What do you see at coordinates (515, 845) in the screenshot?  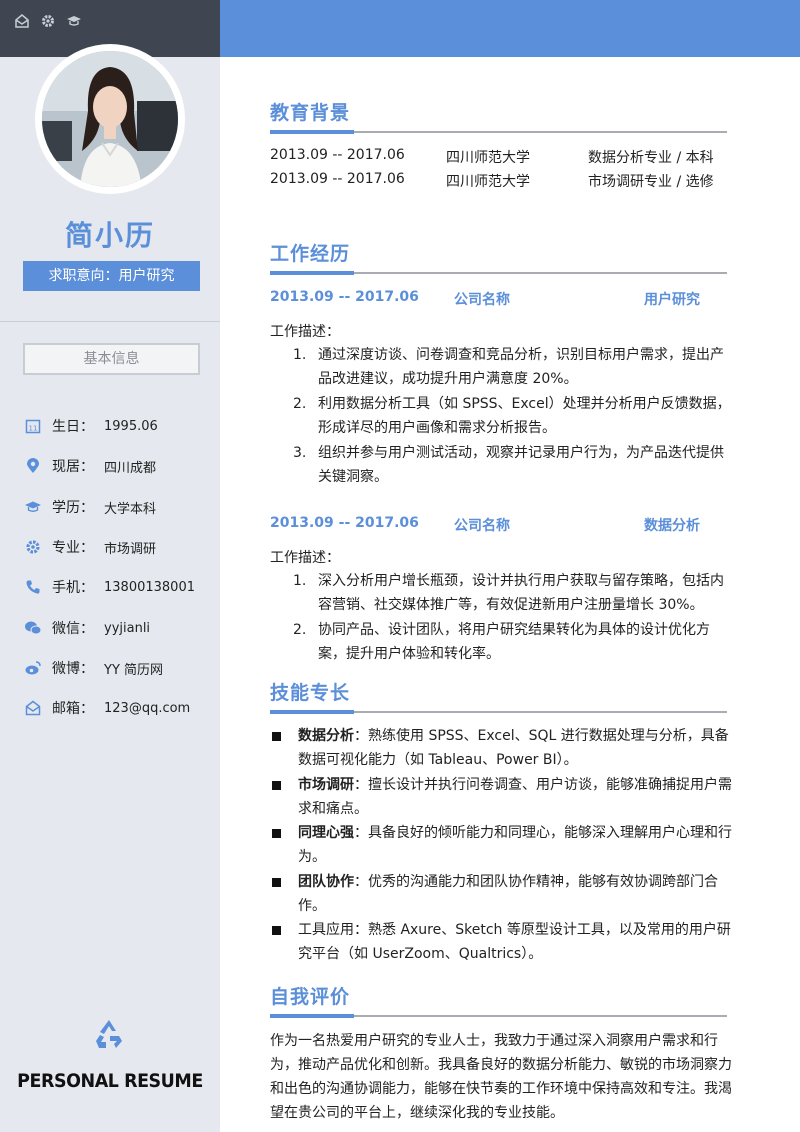 I see `skill-text: ：具备良好的倾听能力和同理心，能够深入理解用户心理和行为。` at bounding box center [515, 845].